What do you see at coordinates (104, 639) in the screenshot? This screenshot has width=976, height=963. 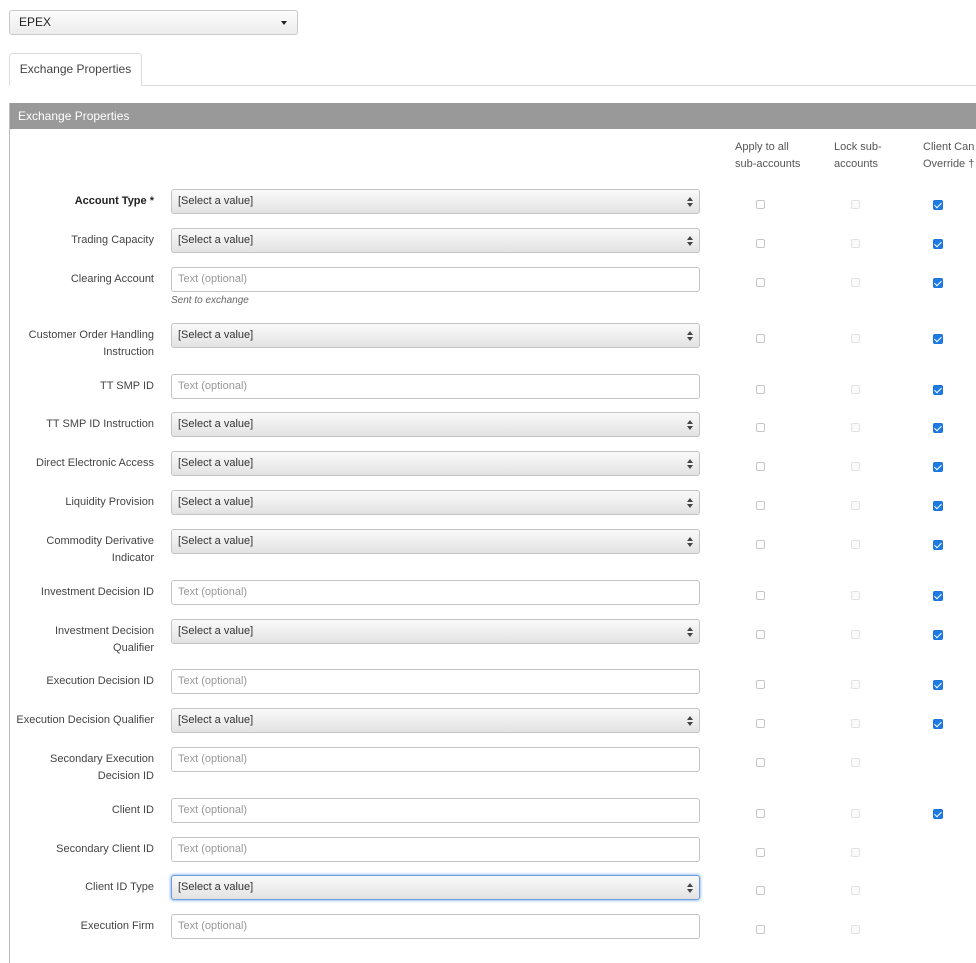 I see `field-label: Investment Decision Qualifier` at bounding box center [104, 639].